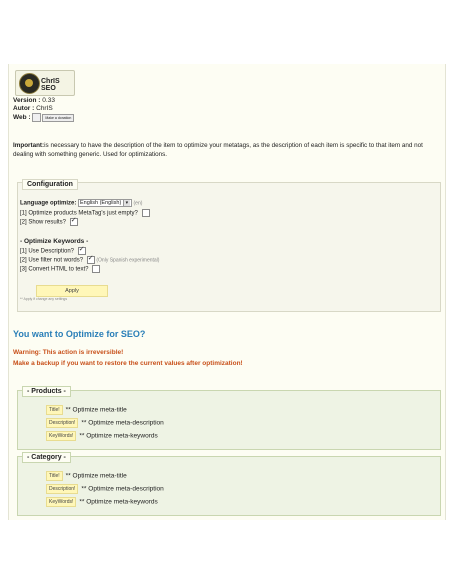 Image resolution: width=452 pixels, height=584 pixels. I want to click on module-logo: ChrIS SEO, so click(45, 83).